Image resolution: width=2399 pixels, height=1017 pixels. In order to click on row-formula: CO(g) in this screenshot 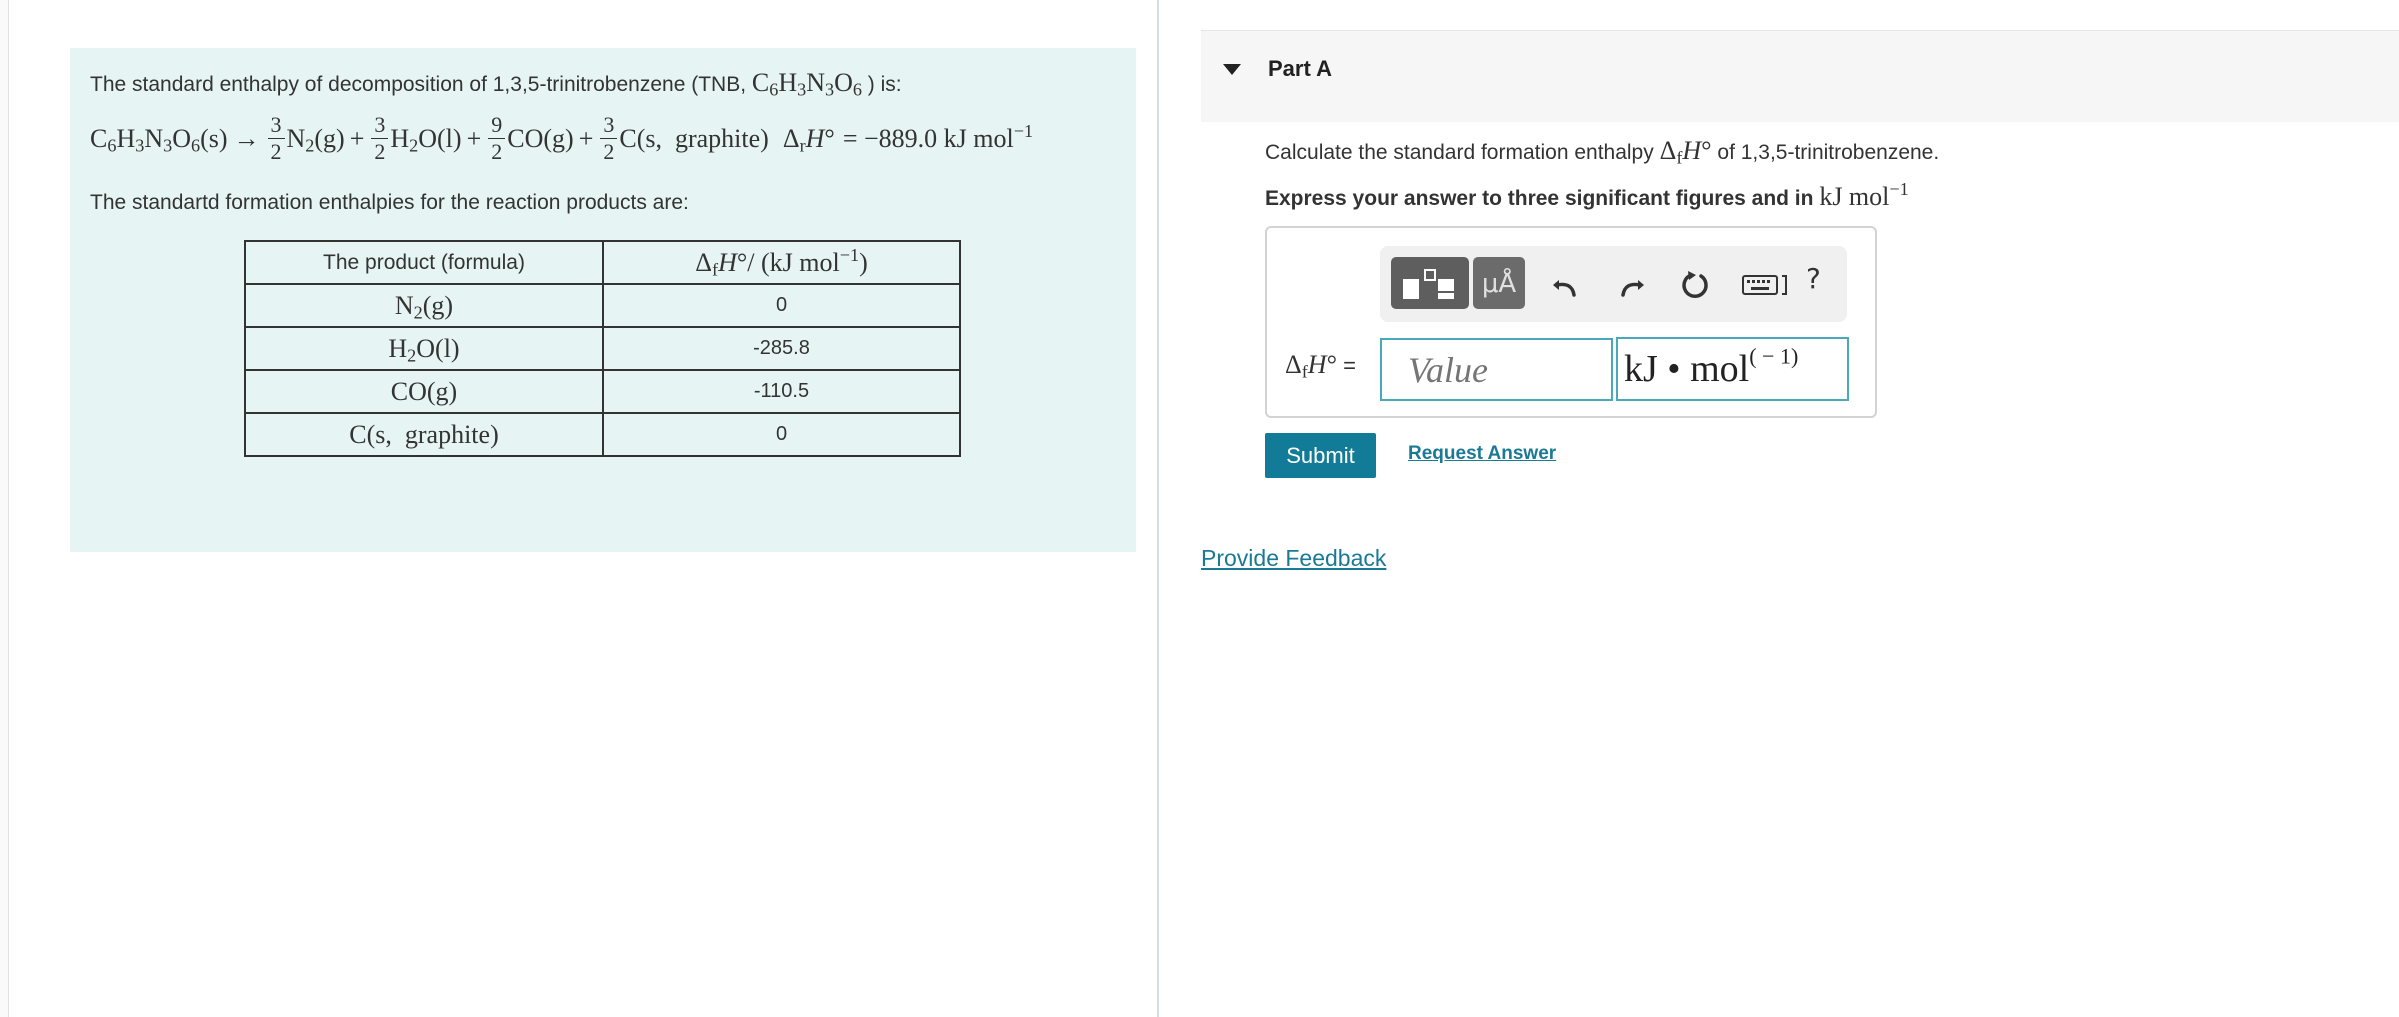, I will do `click(424, 391)`.